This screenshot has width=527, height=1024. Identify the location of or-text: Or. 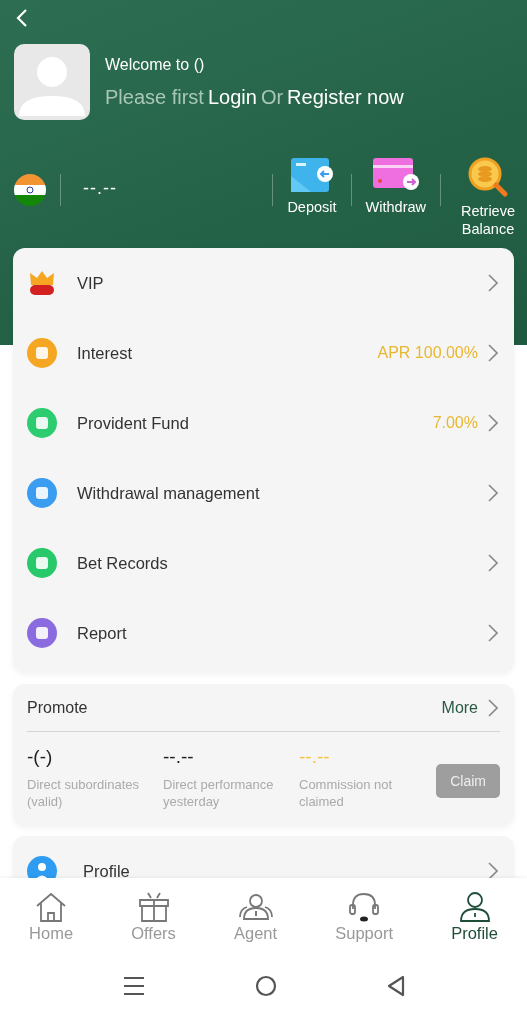
(272, 97).